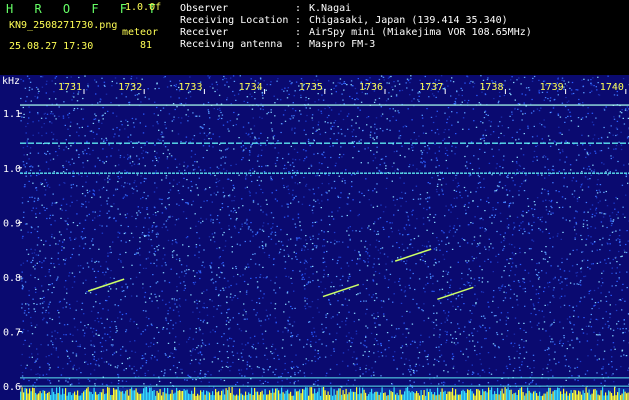 Image resolution: width=629 pixels, height=400 pixels. I want to click on y-tick-label: 1.1, so click(12, 114).